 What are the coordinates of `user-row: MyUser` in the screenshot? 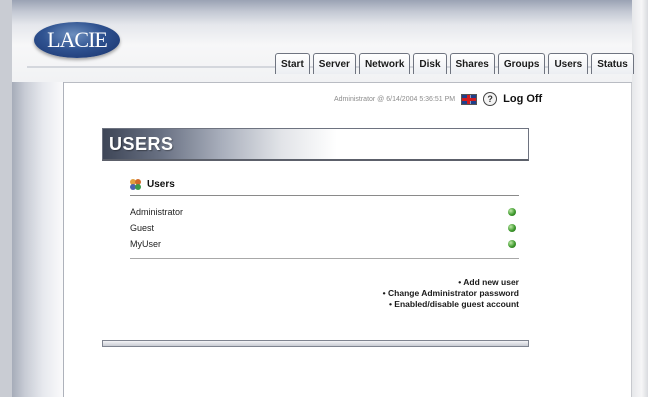 It's located at (324, 244).